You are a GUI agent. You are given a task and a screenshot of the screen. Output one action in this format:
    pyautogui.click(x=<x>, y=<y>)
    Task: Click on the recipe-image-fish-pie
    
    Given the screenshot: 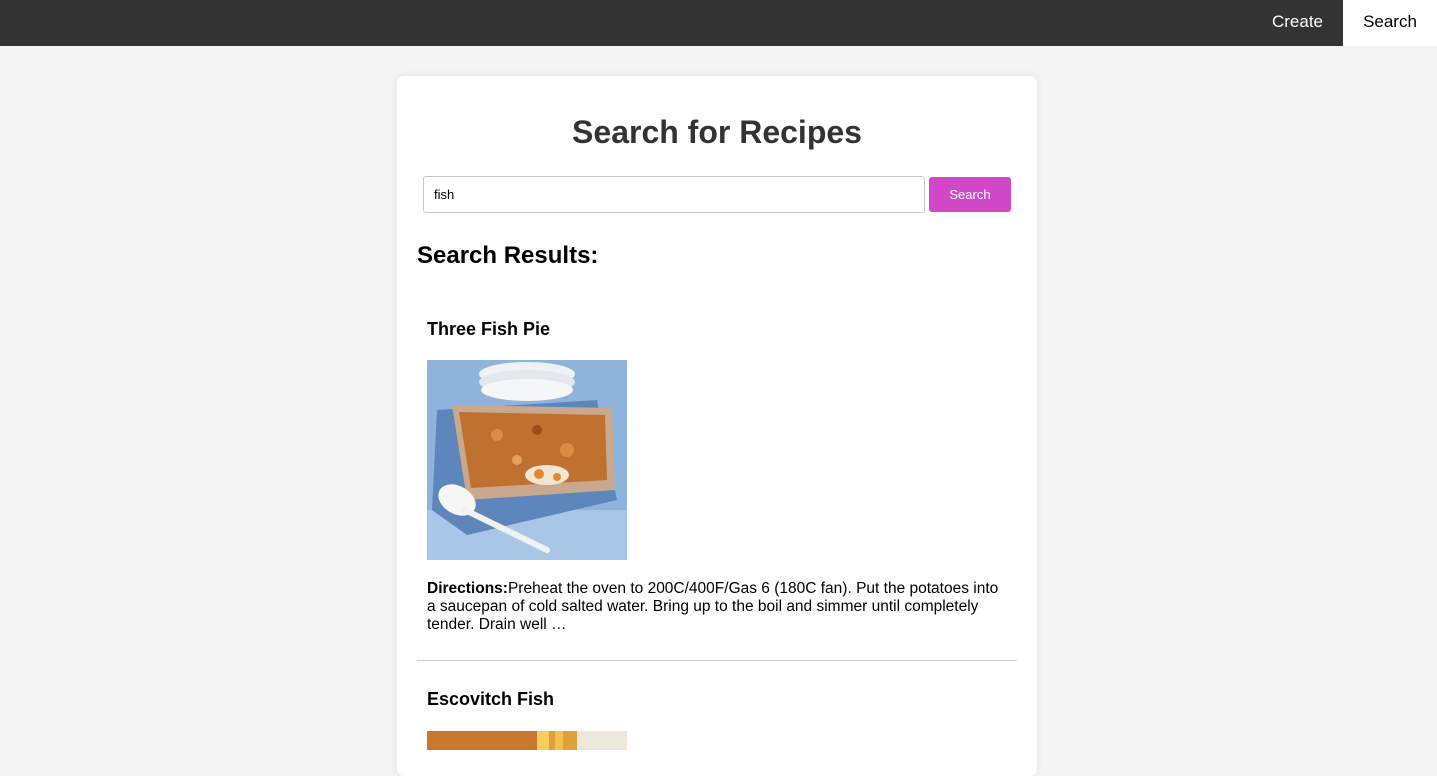 What is the action you would take?
    pyautogui.click(x=527, y=460)
    